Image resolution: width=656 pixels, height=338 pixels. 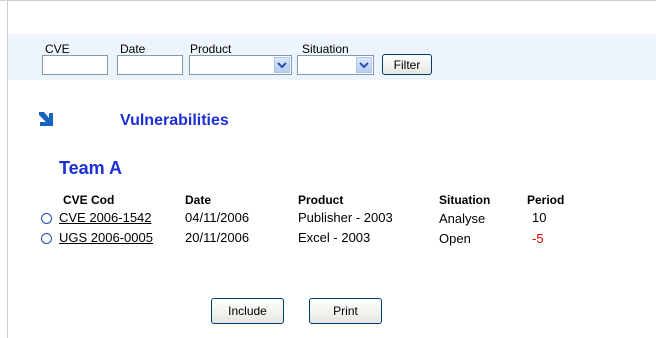 I want to click on team-title: Team A, so click(x=91, y=168).